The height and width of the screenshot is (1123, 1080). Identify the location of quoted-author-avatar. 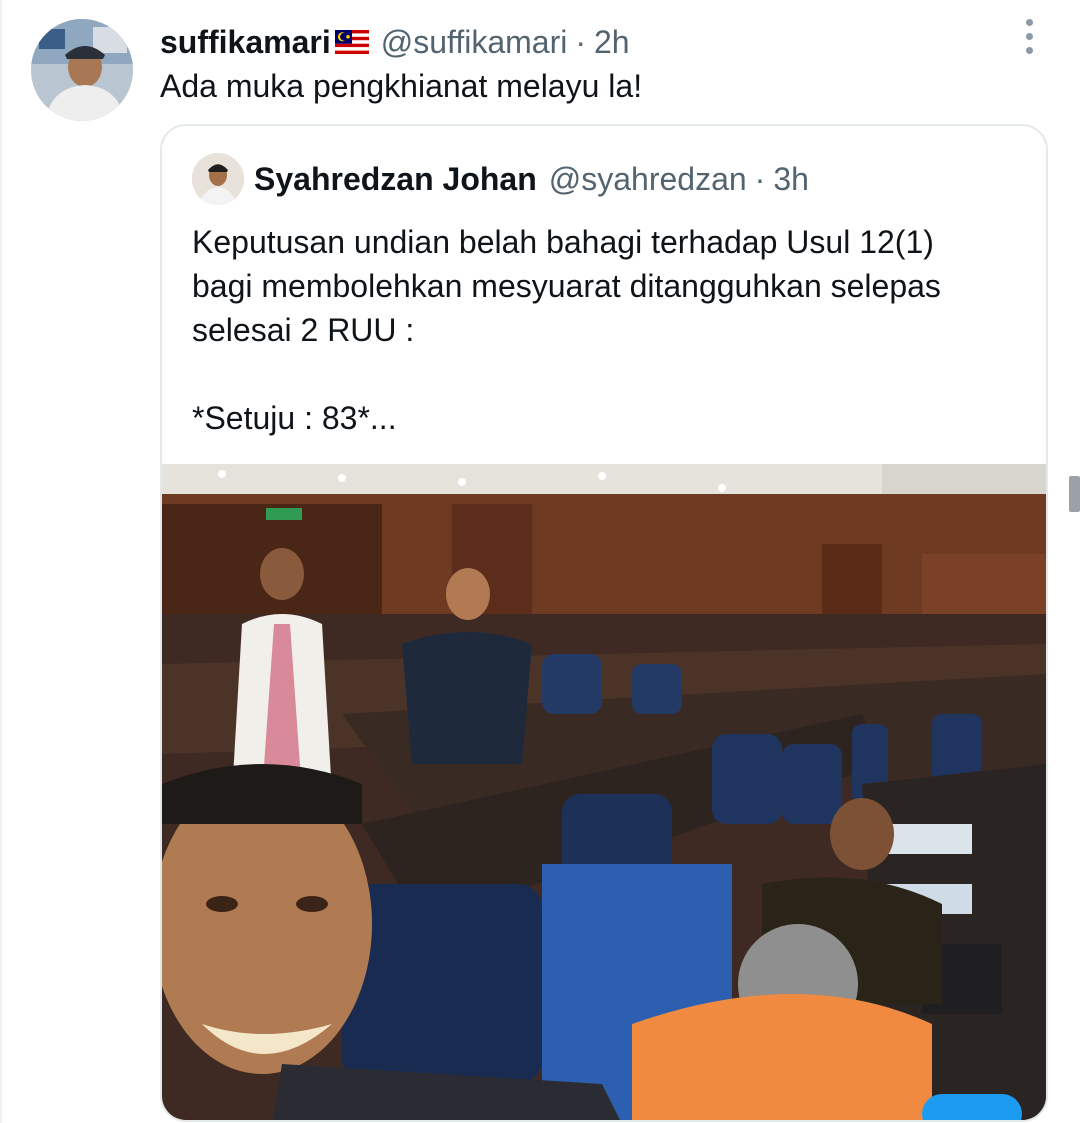
(218, 179).